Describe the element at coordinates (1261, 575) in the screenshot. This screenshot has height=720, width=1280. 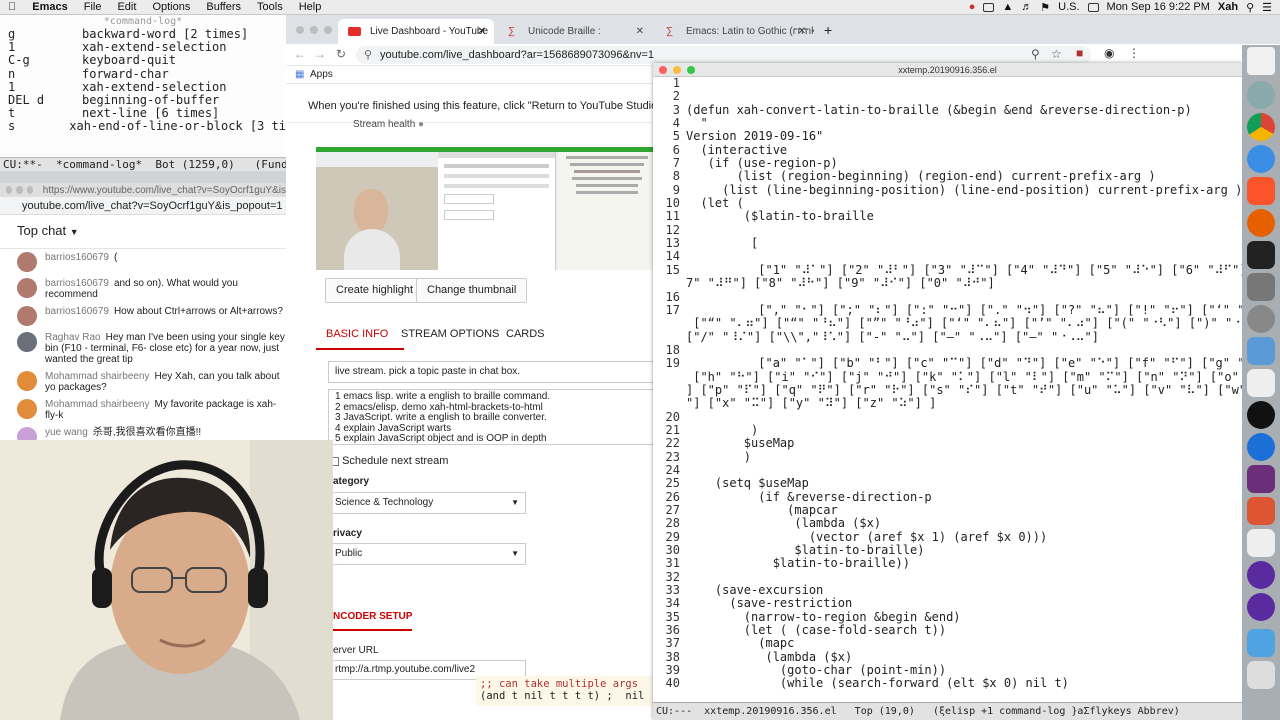
I see `emacs-icon` at that location.